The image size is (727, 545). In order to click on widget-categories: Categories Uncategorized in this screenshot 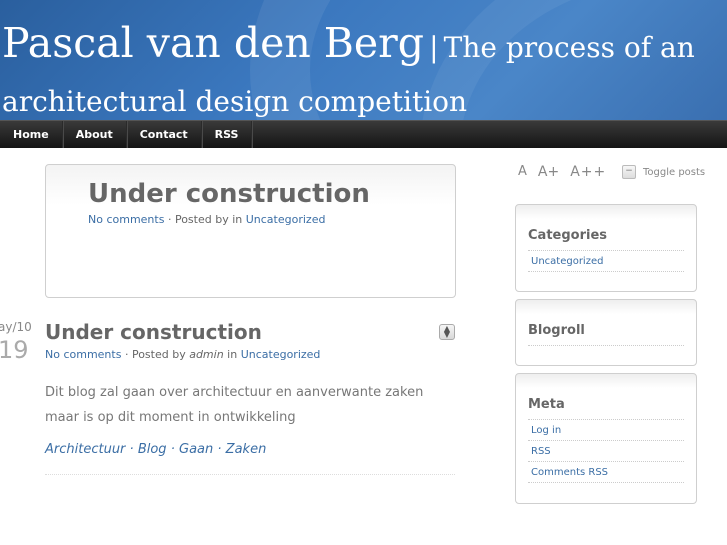, I will do `click(606, 248)`.